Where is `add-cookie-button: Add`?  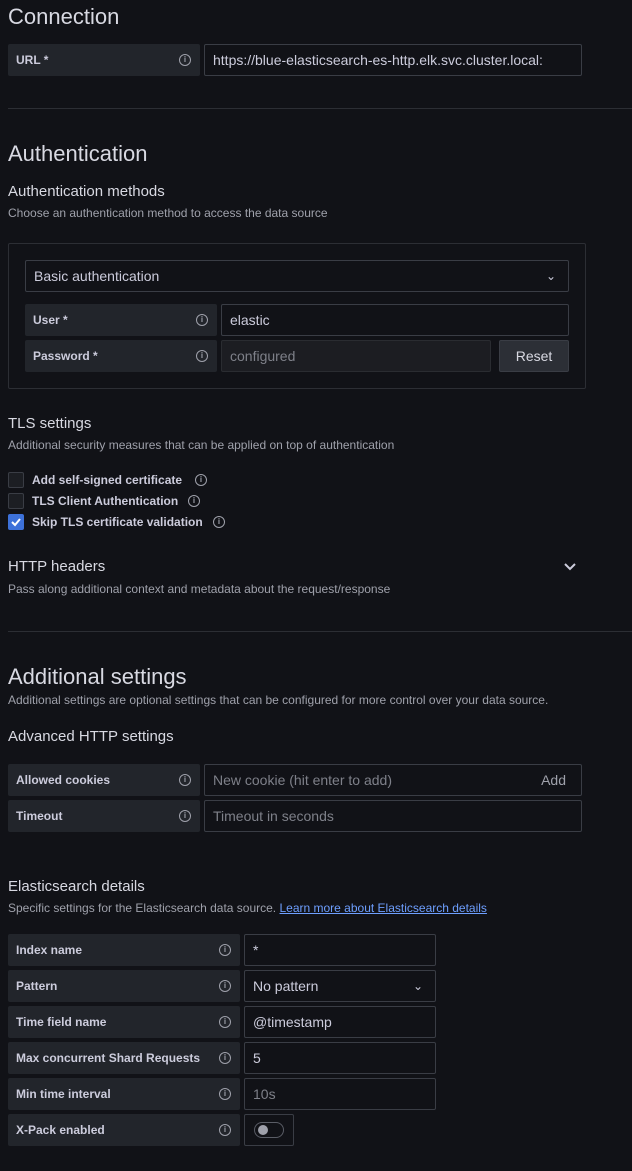
add-cookie-button: Add is located at coordinates (553, 780).